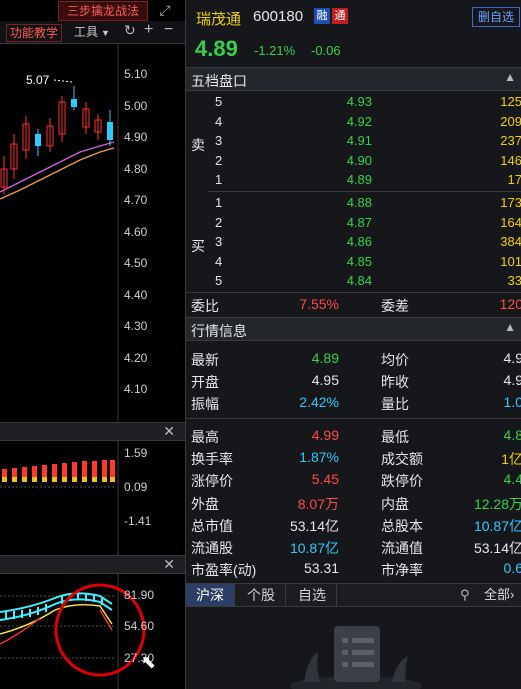 Image resolution: width=521 pixels, height=689 pixels. I want to click on price-tick-label: 4.70, so click(136, 200).